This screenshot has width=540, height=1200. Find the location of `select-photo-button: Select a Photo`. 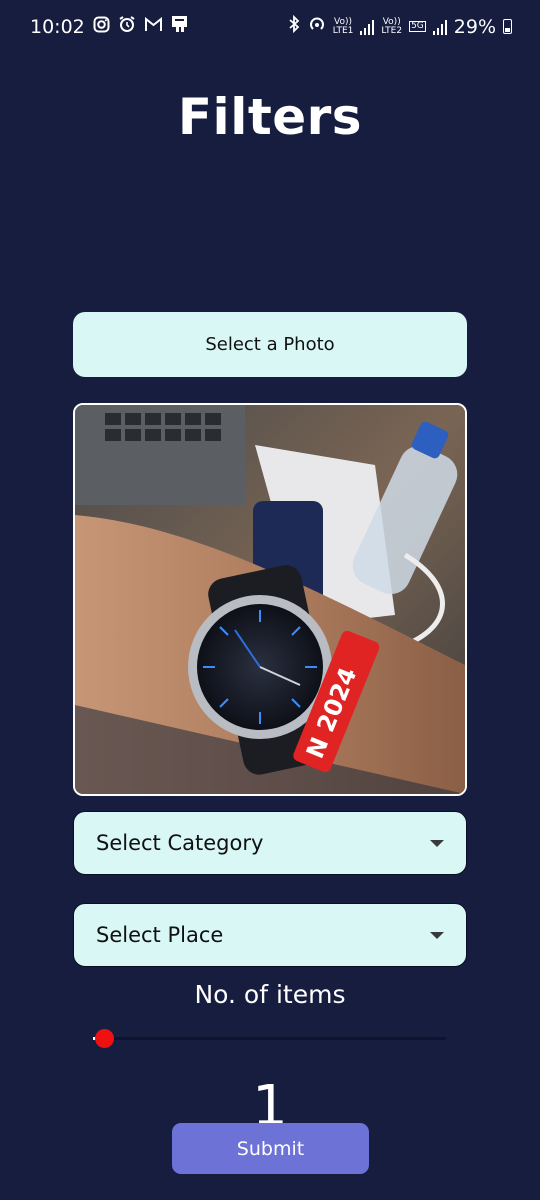

select-photo-button: Select a Photo is located at coordinates (270, 344).